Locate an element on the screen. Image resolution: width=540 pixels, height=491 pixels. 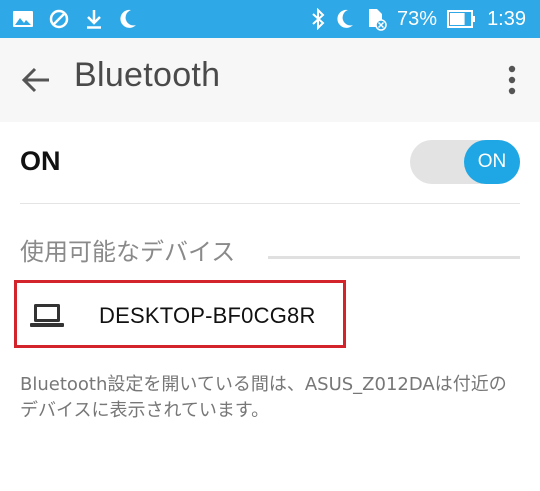
arrow-back-icon is located at coordinates (35, 80).